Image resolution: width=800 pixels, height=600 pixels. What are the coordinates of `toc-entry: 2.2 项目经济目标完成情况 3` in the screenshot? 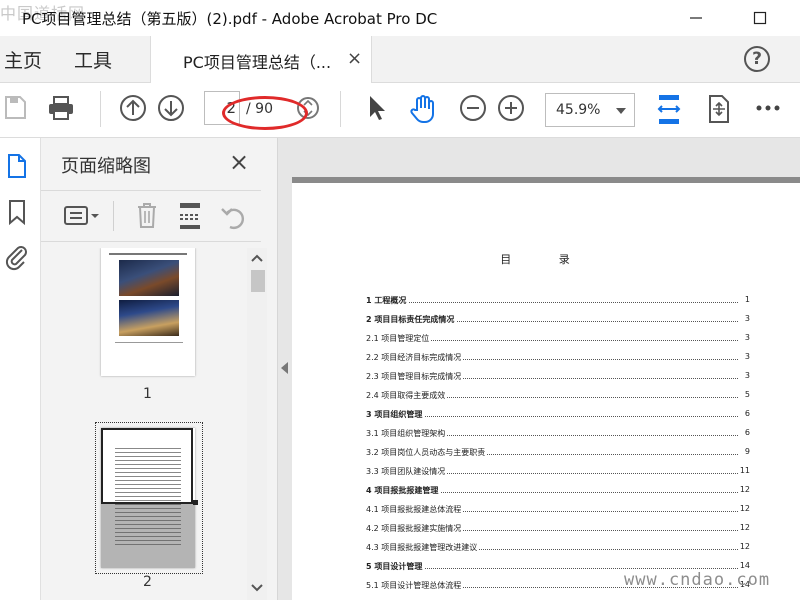 It's located at (558, 359).